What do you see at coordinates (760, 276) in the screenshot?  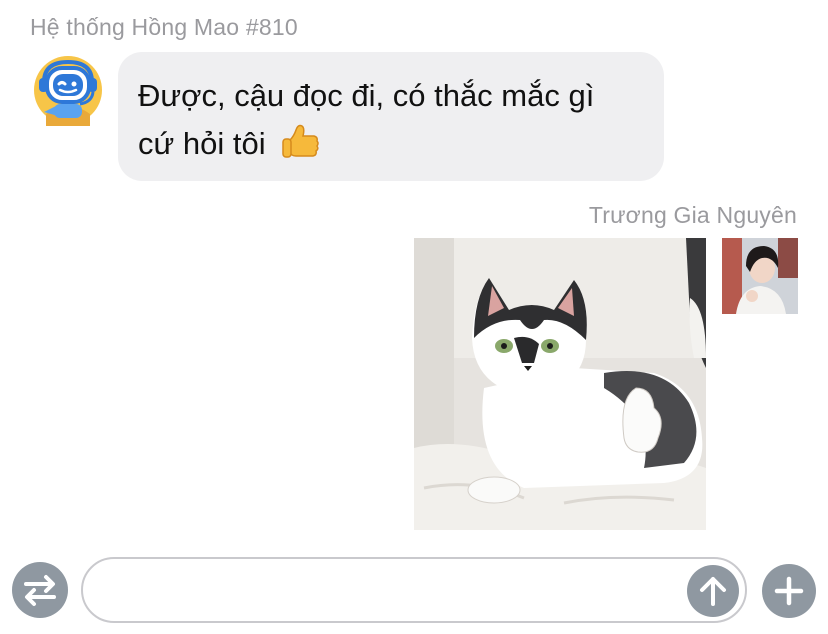 I see `user-avatar-photo` at bounding box center [760, 276].